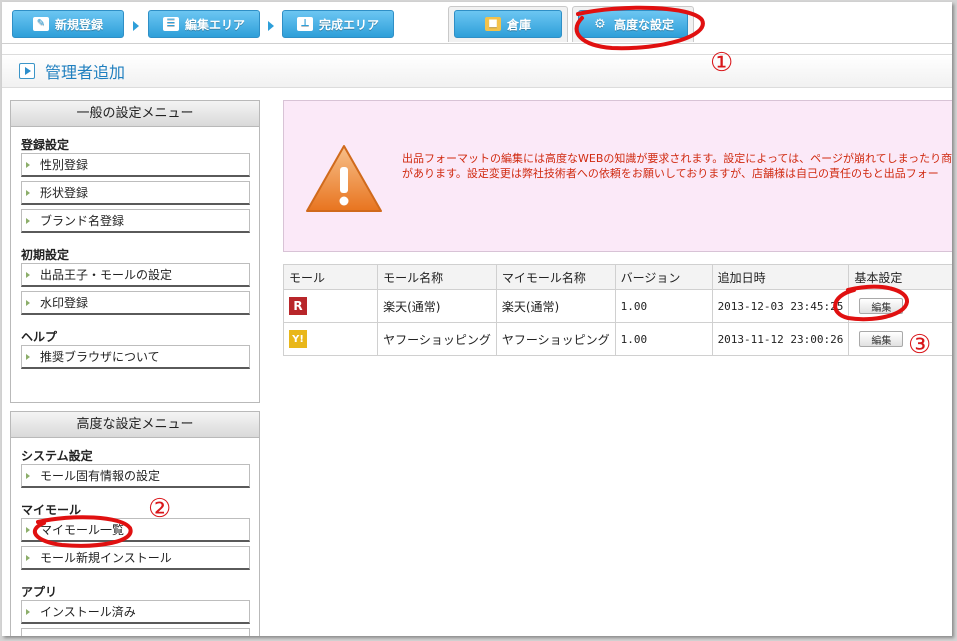  I want to click on section-title: アプリ, so click(39, 592).